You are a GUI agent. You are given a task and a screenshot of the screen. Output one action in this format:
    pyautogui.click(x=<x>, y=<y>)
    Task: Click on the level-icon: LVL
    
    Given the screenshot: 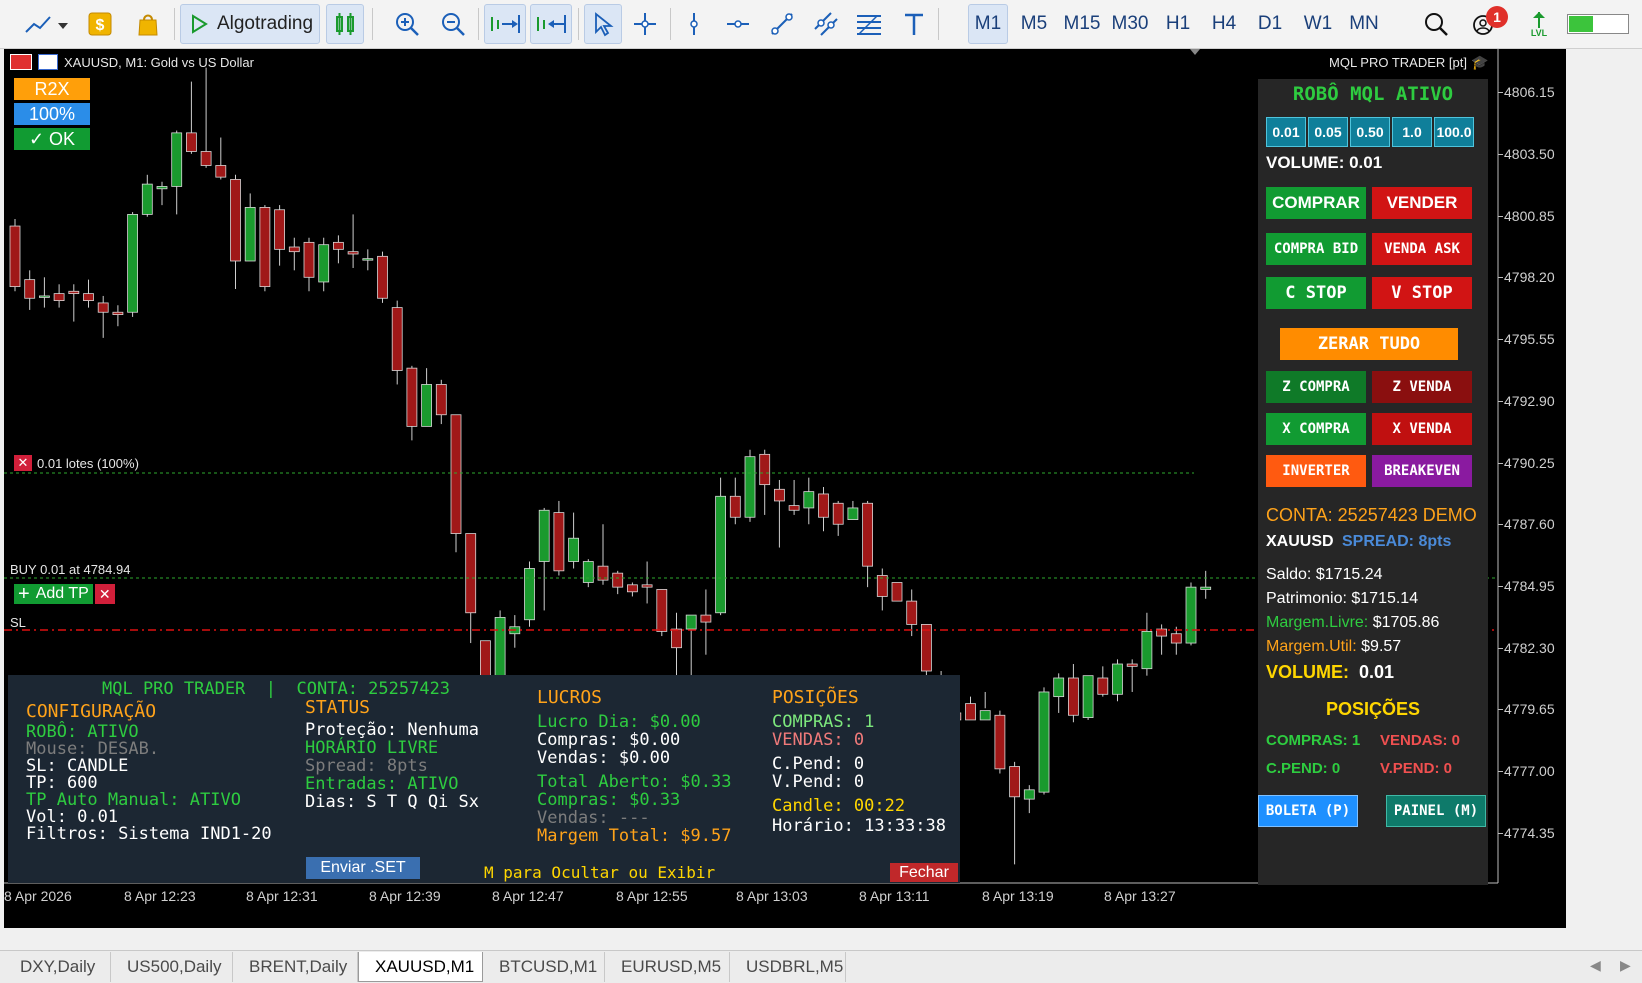 What is the action you would take?
    pyautogui.click(x=1539, y=24)
    